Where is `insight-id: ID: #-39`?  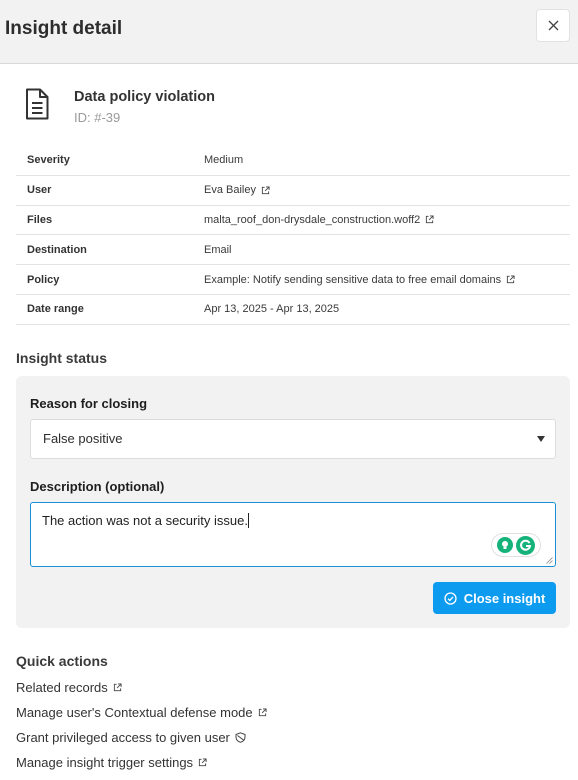
insight-id: ID: #-39 is located at coordinates (97, 117).